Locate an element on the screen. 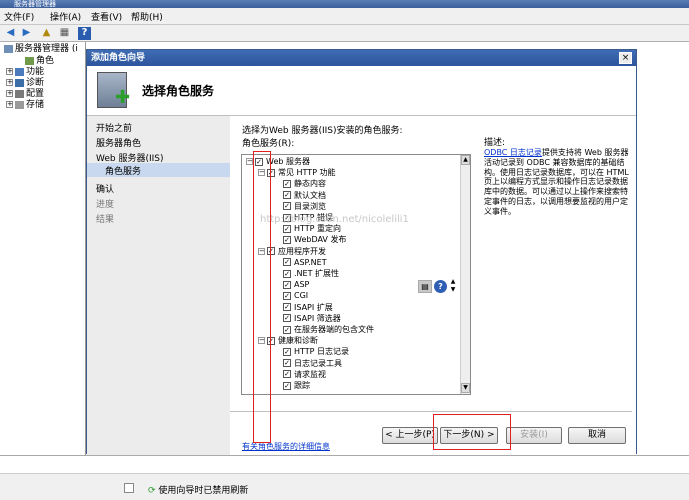 The height and width of the screenshot is (500, 689). tree-row-label: ISAPI 筛选器 is located at coordinates (317, 318).